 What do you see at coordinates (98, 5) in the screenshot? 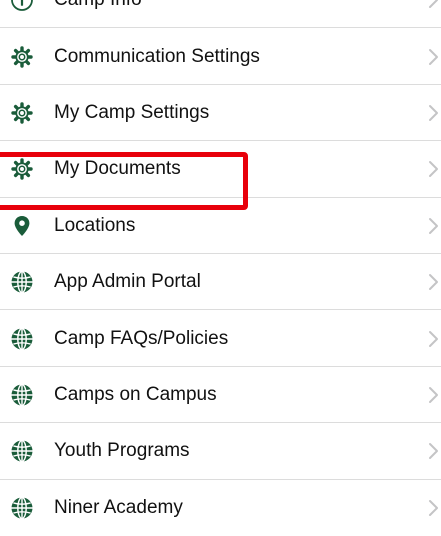
I see `menu-item-label: Camp Info` at bounding box center [98, 5].